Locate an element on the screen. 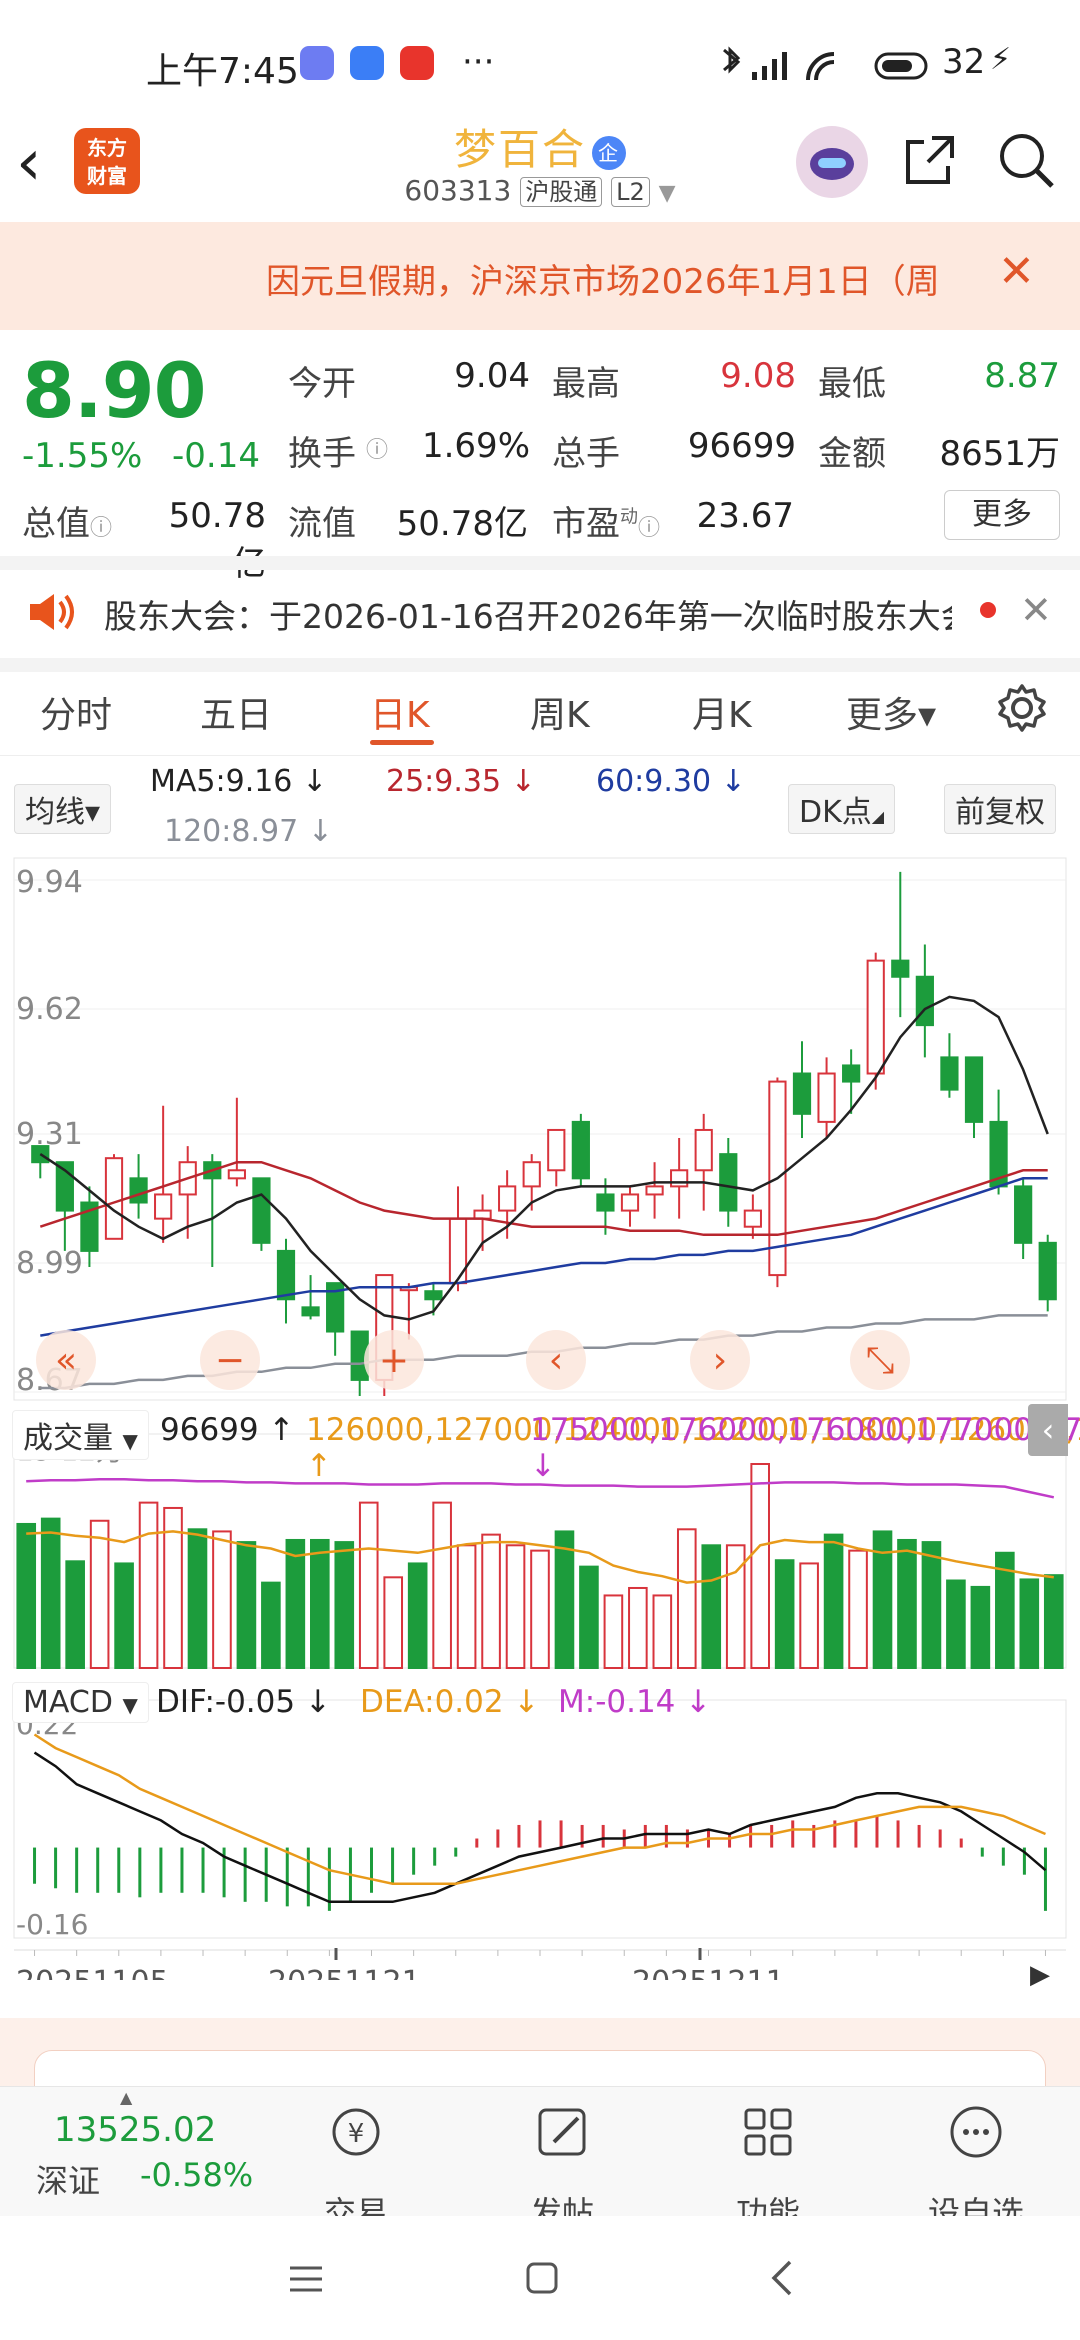  volume-selector: 成交量 ▼ is located at coordinates (80, 1435).